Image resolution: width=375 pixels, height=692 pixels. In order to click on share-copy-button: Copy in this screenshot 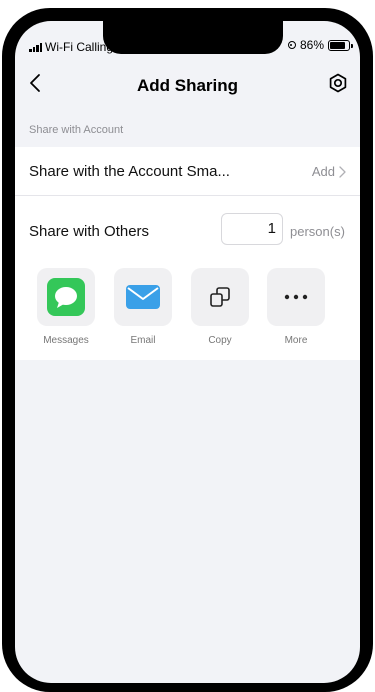, I will do `click(220, 307)`.